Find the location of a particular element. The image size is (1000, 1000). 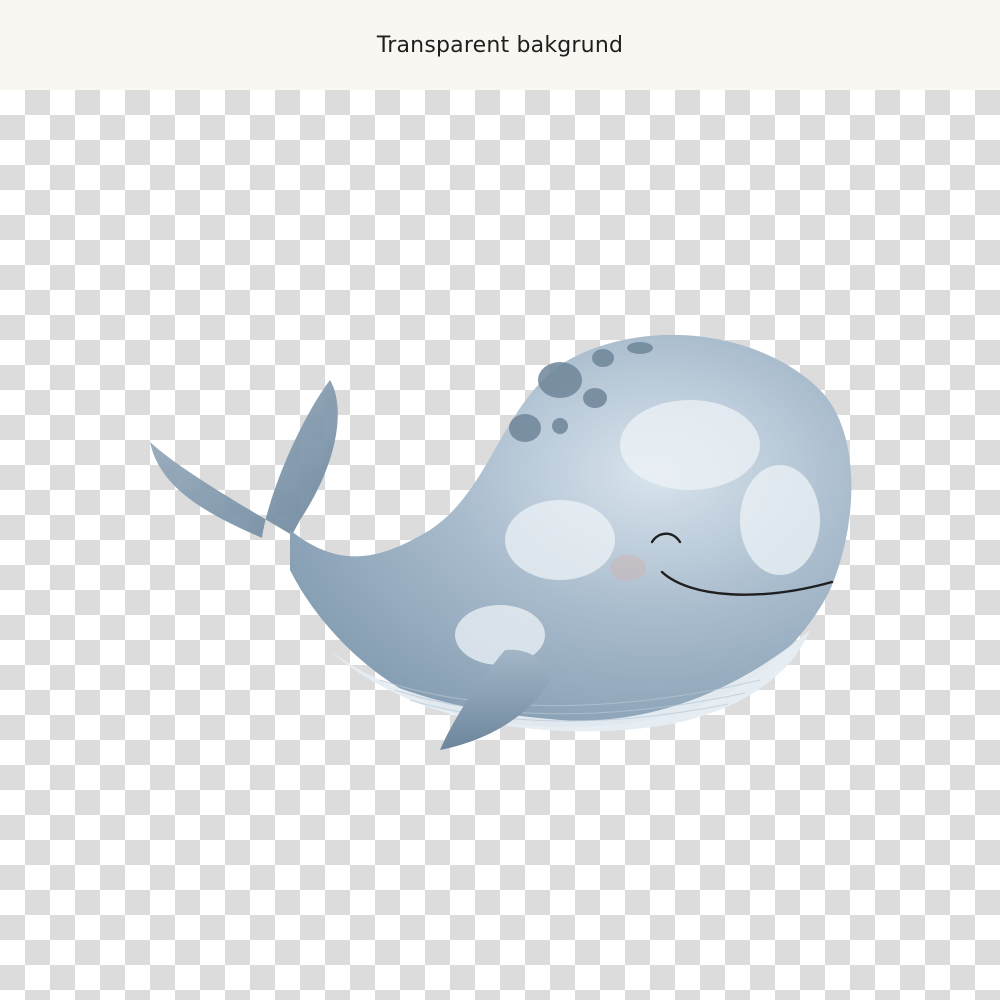

whale-tail is located at coordinates (244, 459).